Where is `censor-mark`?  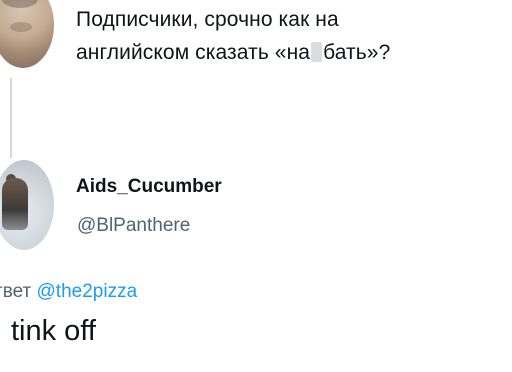 censor-mark is located at coordinates (317, 52).